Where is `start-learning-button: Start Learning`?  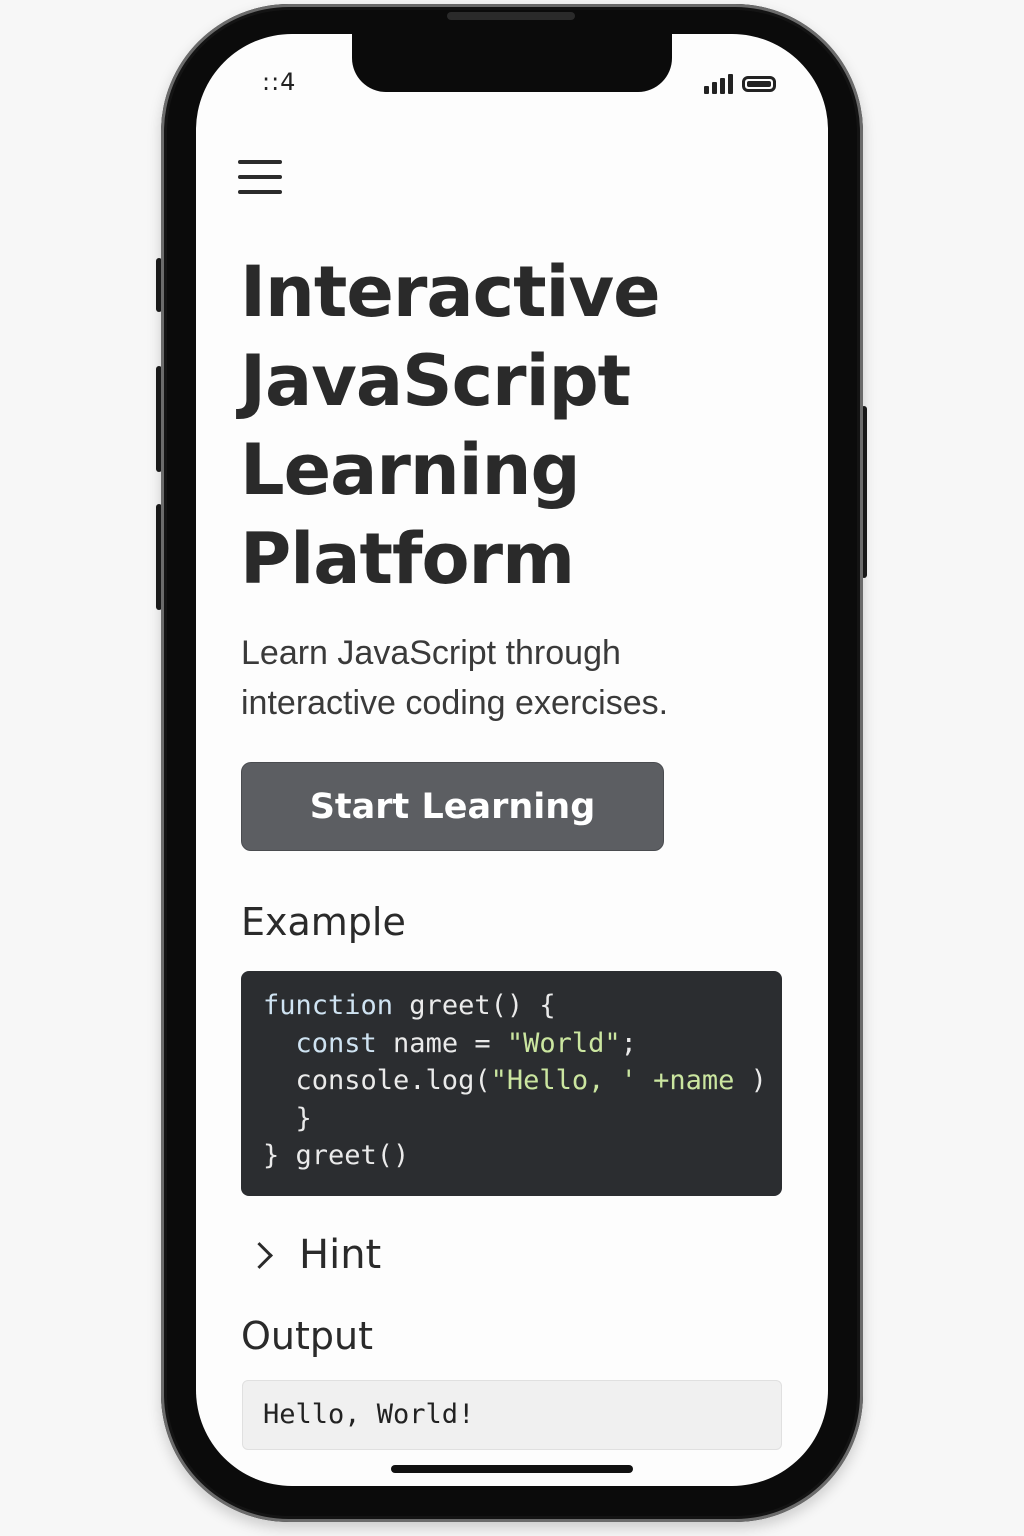
start-learning-button: Start Learning is located at coordinates (452, 806).